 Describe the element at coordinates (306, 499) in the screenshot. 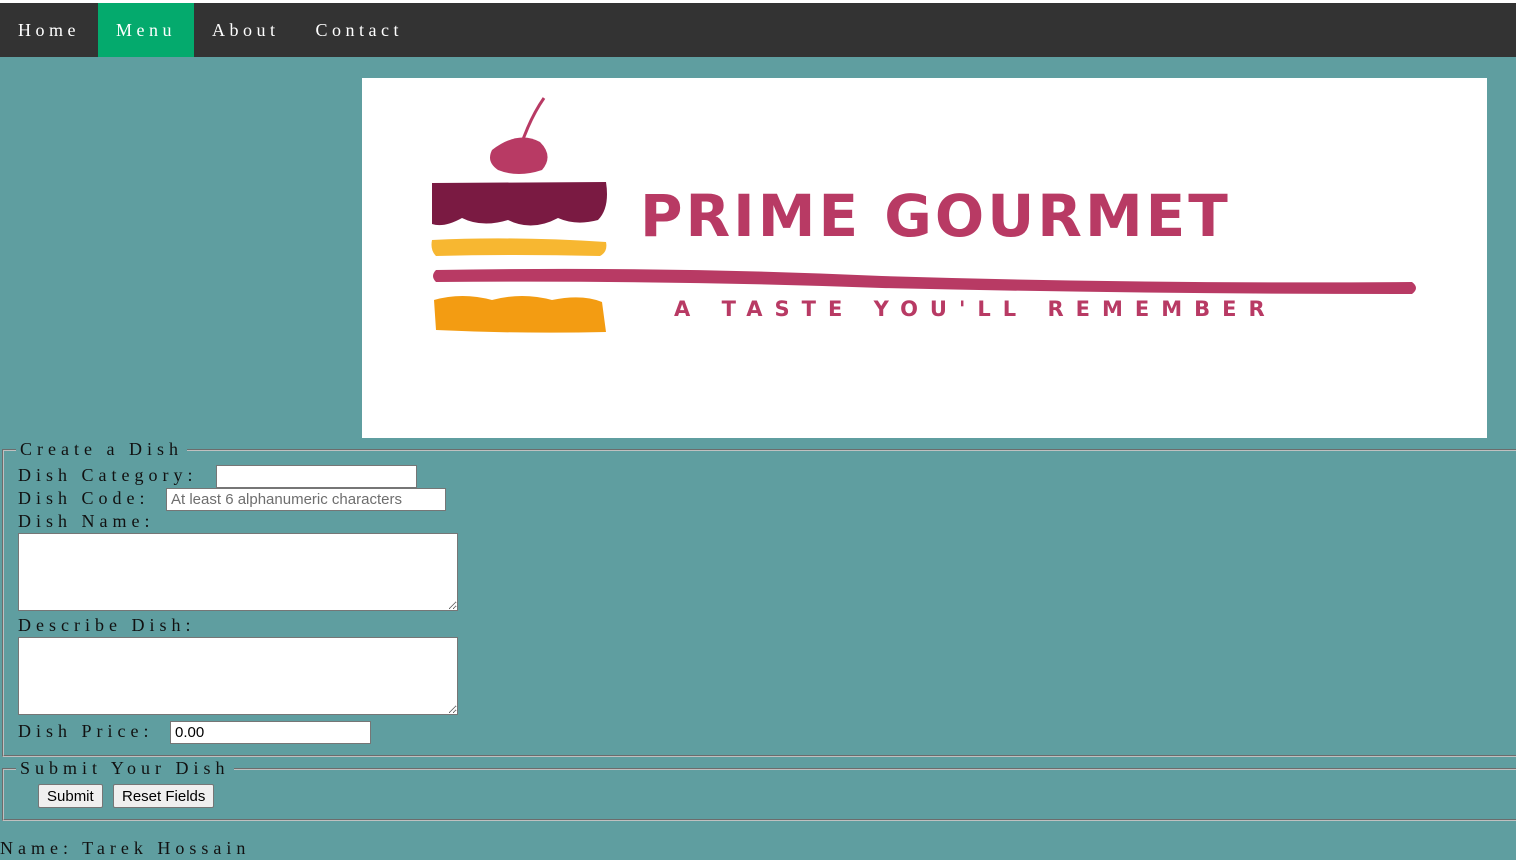

I see `dish-code-input` at that location.